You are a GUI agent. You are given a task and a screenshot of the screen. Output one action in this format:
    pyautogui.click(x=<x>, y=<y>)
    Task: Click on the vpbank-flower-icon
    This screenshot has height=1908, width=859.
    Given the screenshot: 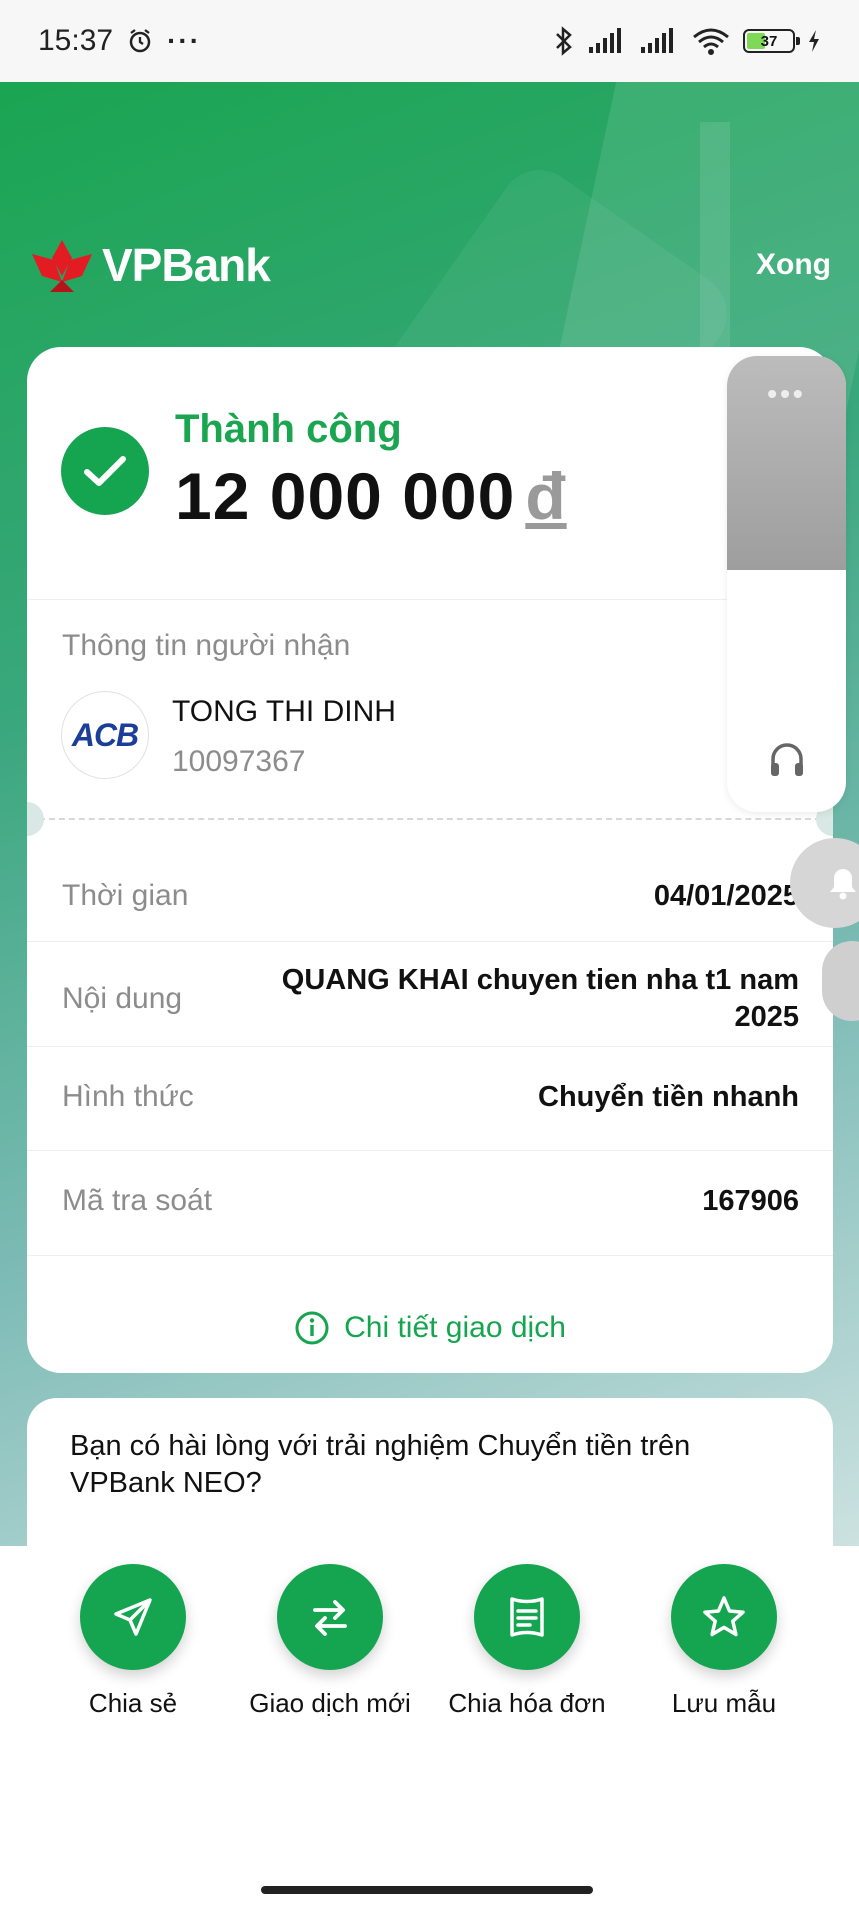 What is the action you would take?
    pyautogui.click(x=62, y=266)
    